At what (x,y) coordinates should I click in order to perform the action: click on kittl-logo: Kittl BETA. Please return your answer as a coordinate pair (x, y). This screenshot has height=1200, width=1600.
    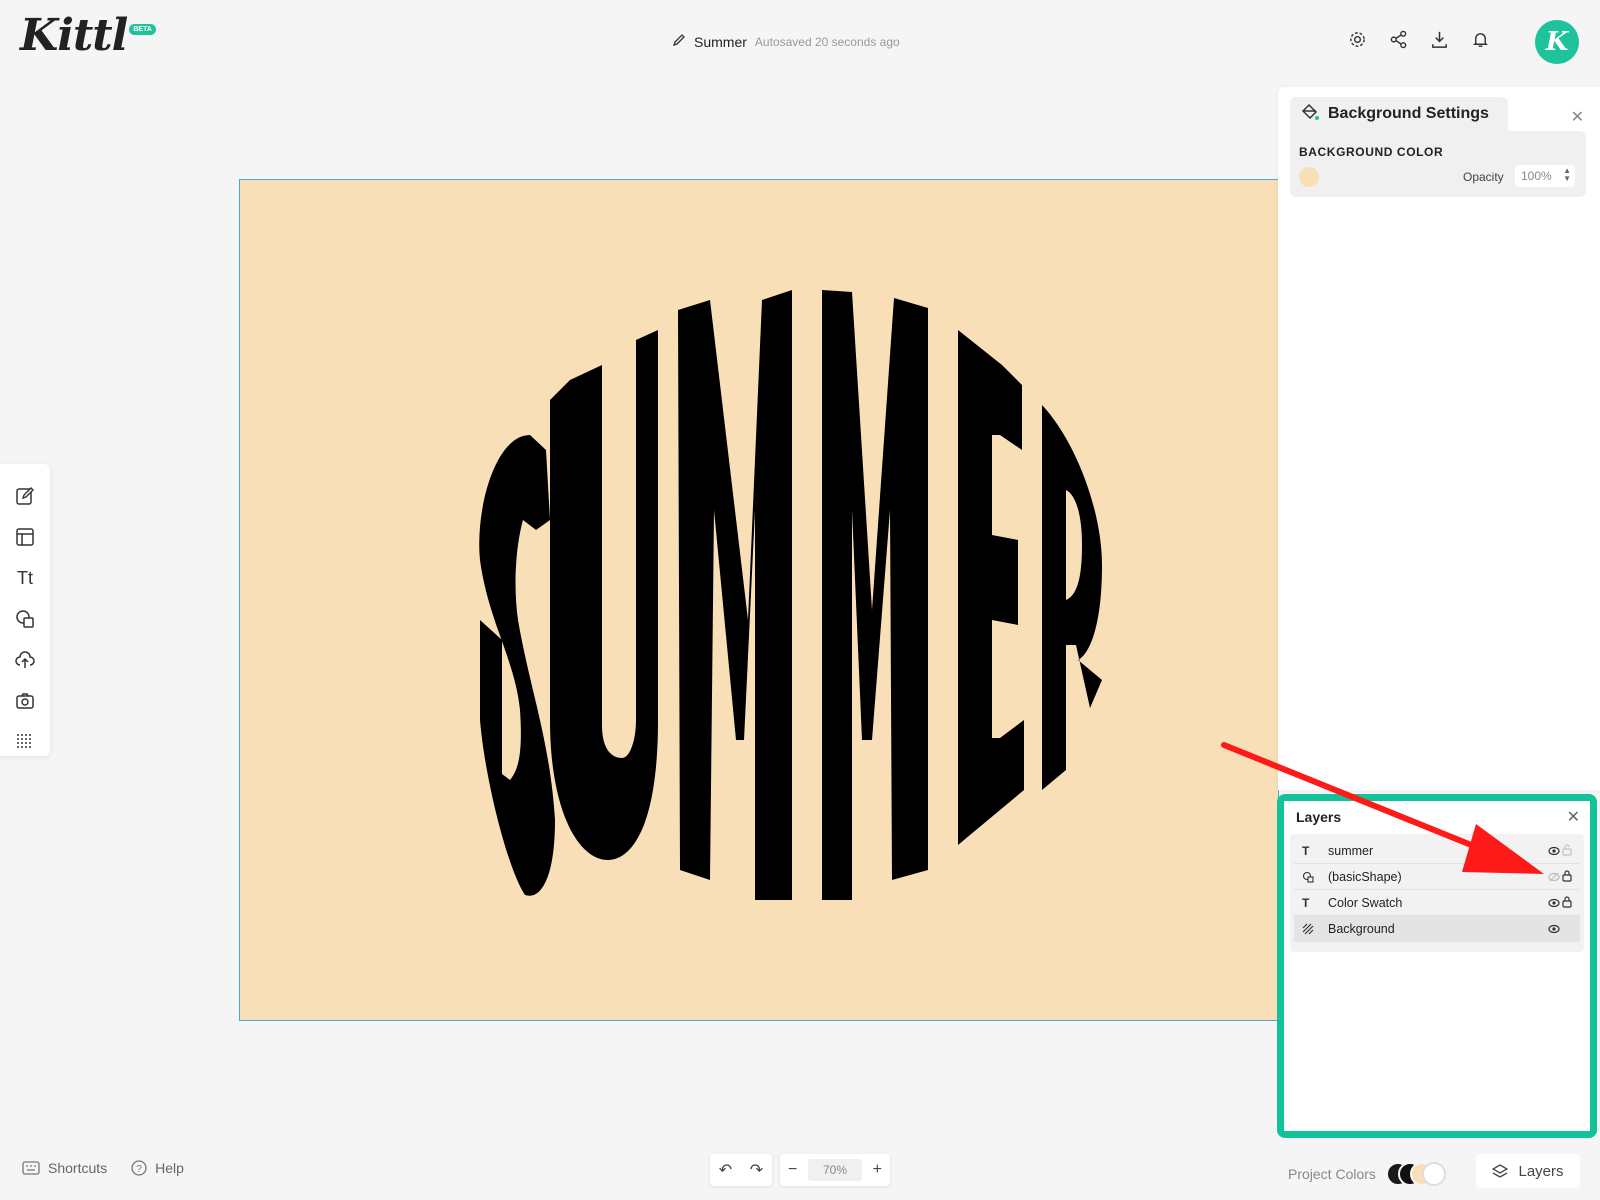
    Looking at the image, I should click on (88, 36).